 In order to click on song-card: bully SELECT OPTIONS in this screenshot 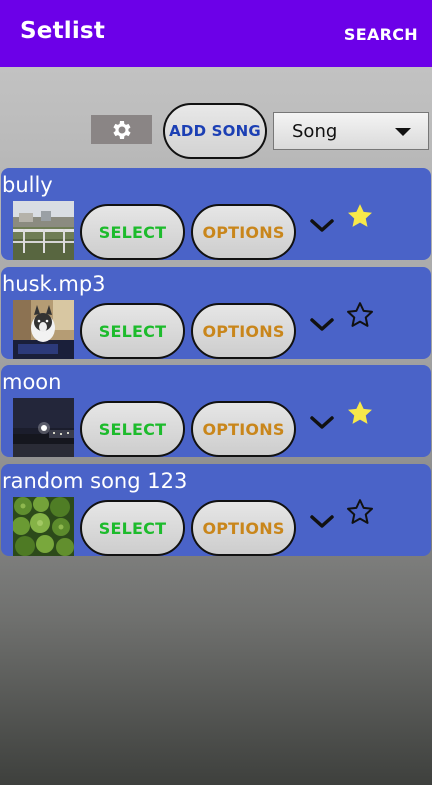, I will do `click(216, 214)`.